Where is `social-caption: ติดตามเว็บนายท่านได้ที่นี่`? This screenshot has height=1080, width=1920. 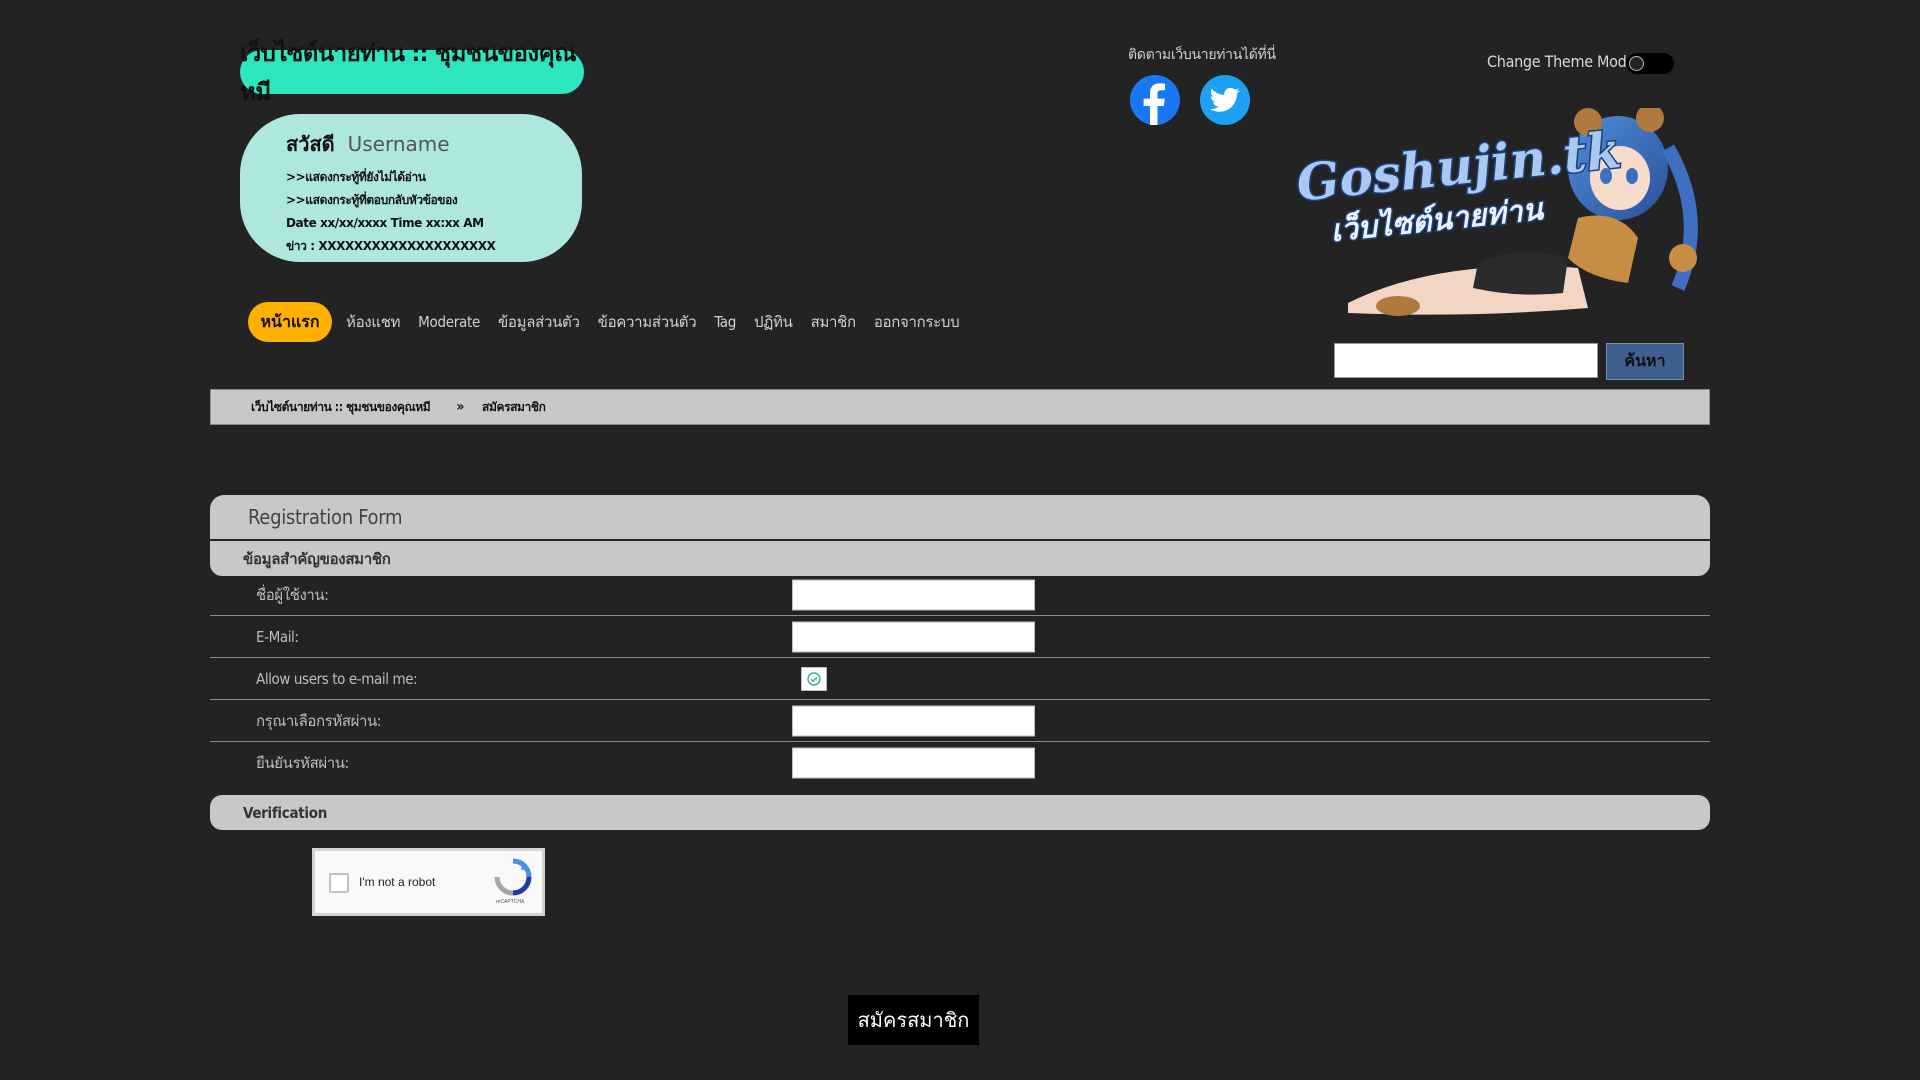 social-caption: ติดตามเว็บนายท่านได้ที่นี่ is located at coordinates (1202, 55).